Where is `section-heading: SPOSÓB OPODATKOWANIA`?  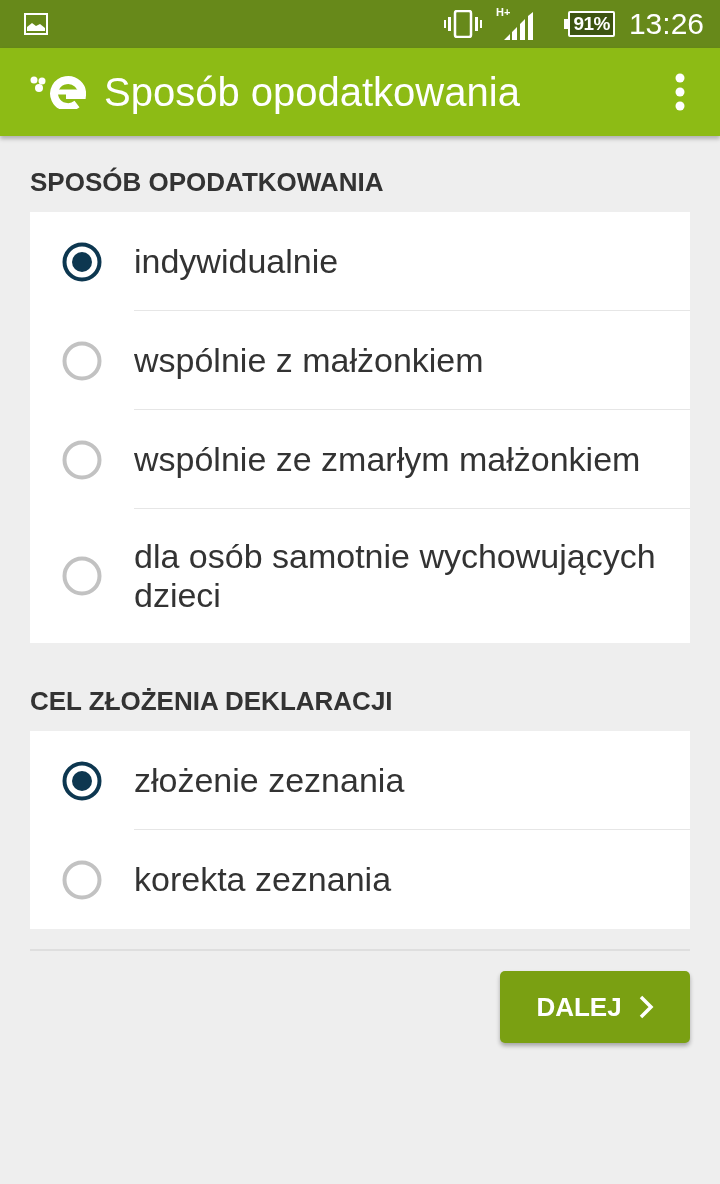
section-heading: SPOSÓB OPODATKOWANIA is located at coordinates (207, 182).